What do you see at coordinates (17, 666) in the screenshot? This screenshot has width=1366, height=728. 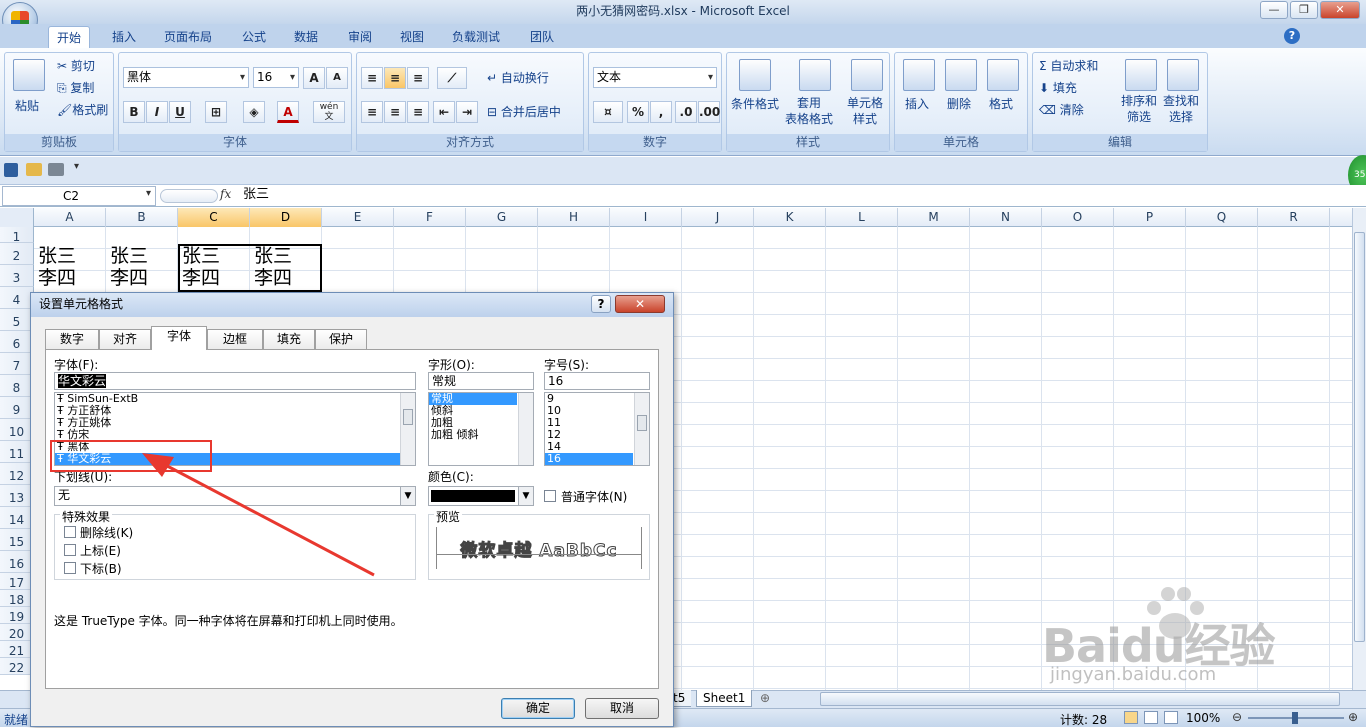 I see `row-header-22: 22` at bounding box center [17, 666].